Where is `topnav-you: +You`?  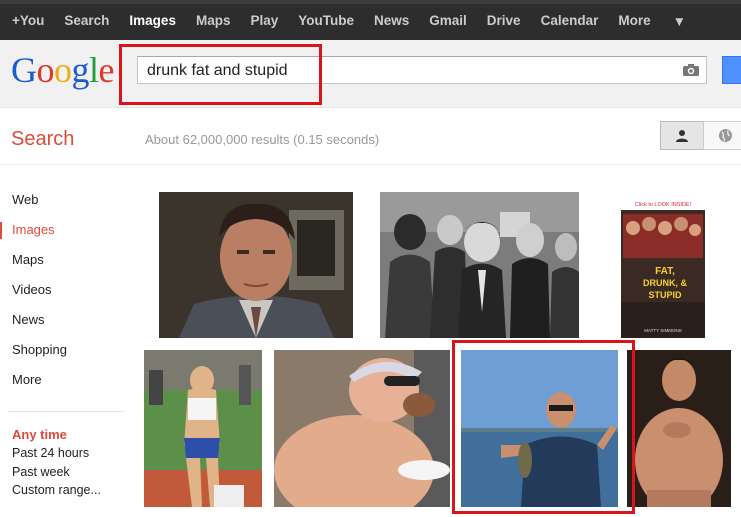
topnav-you: +You is located at coordinates (28, 21).